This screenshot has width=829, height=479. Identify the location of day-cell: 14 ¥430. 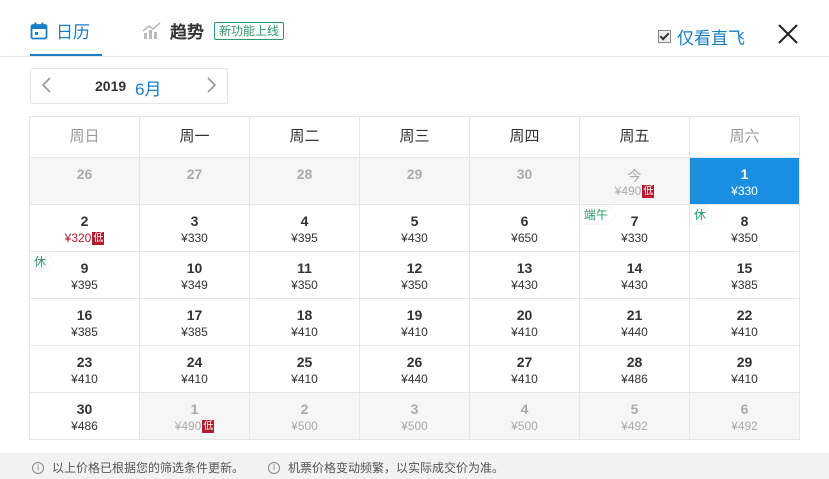
(635, 275).